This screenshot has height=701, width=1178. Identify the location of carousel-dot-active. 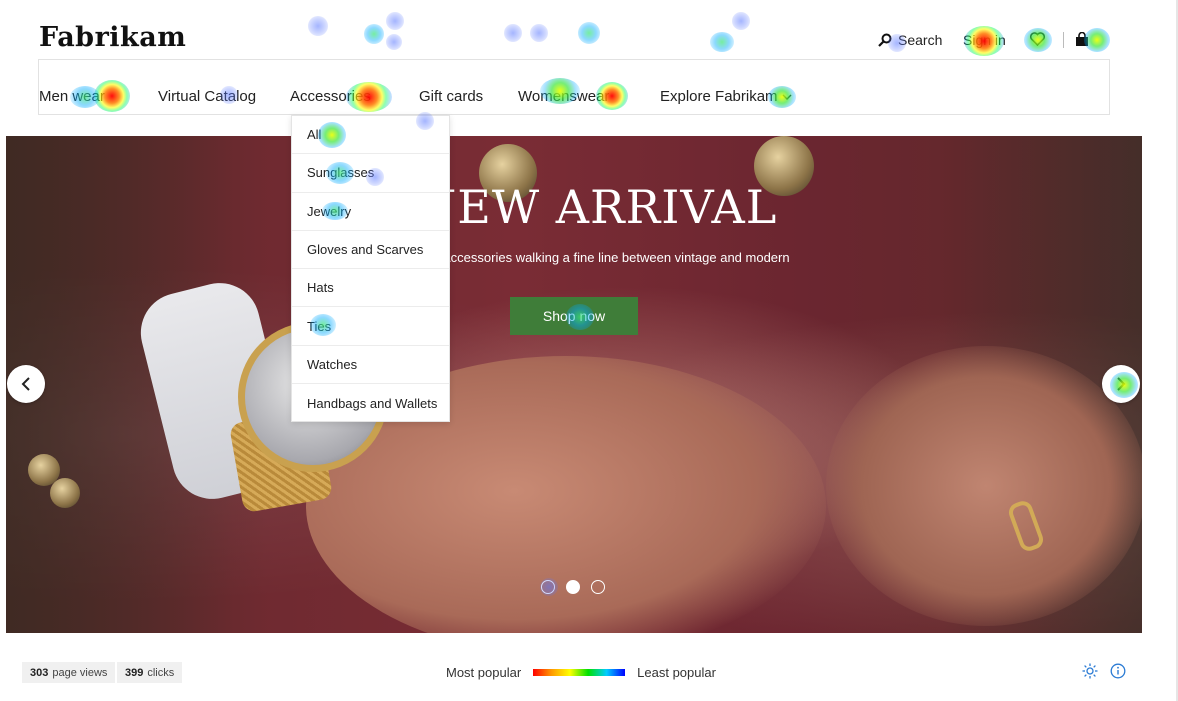
(573, 587).